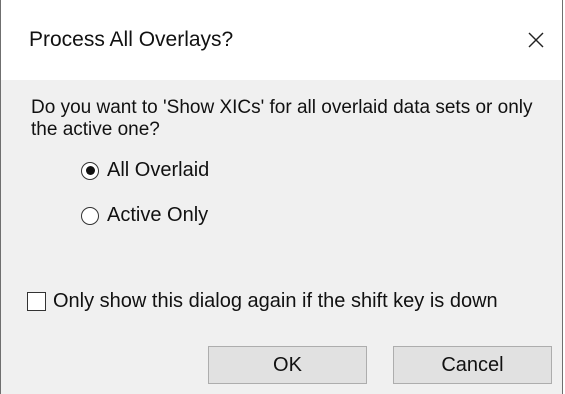  I want to click on radio-button-selected, so click(90, 170).